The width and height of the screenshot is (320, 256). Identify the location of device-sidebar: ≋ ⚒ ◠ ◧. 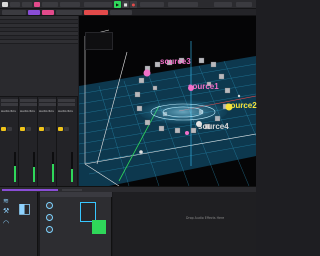
(19, 224).